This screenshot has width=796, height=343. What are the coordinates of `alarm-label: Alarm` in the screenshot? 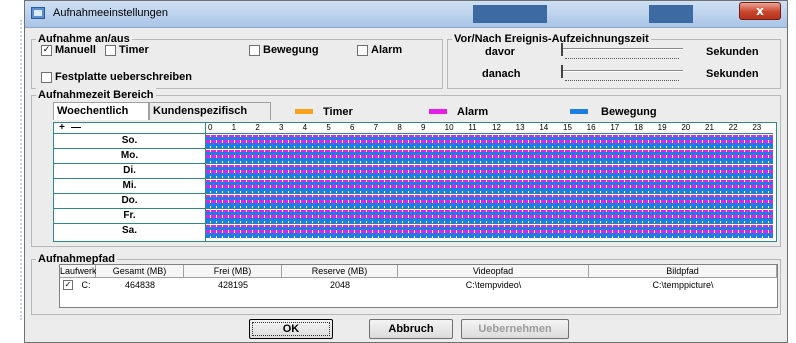 It's located at (387, 50).